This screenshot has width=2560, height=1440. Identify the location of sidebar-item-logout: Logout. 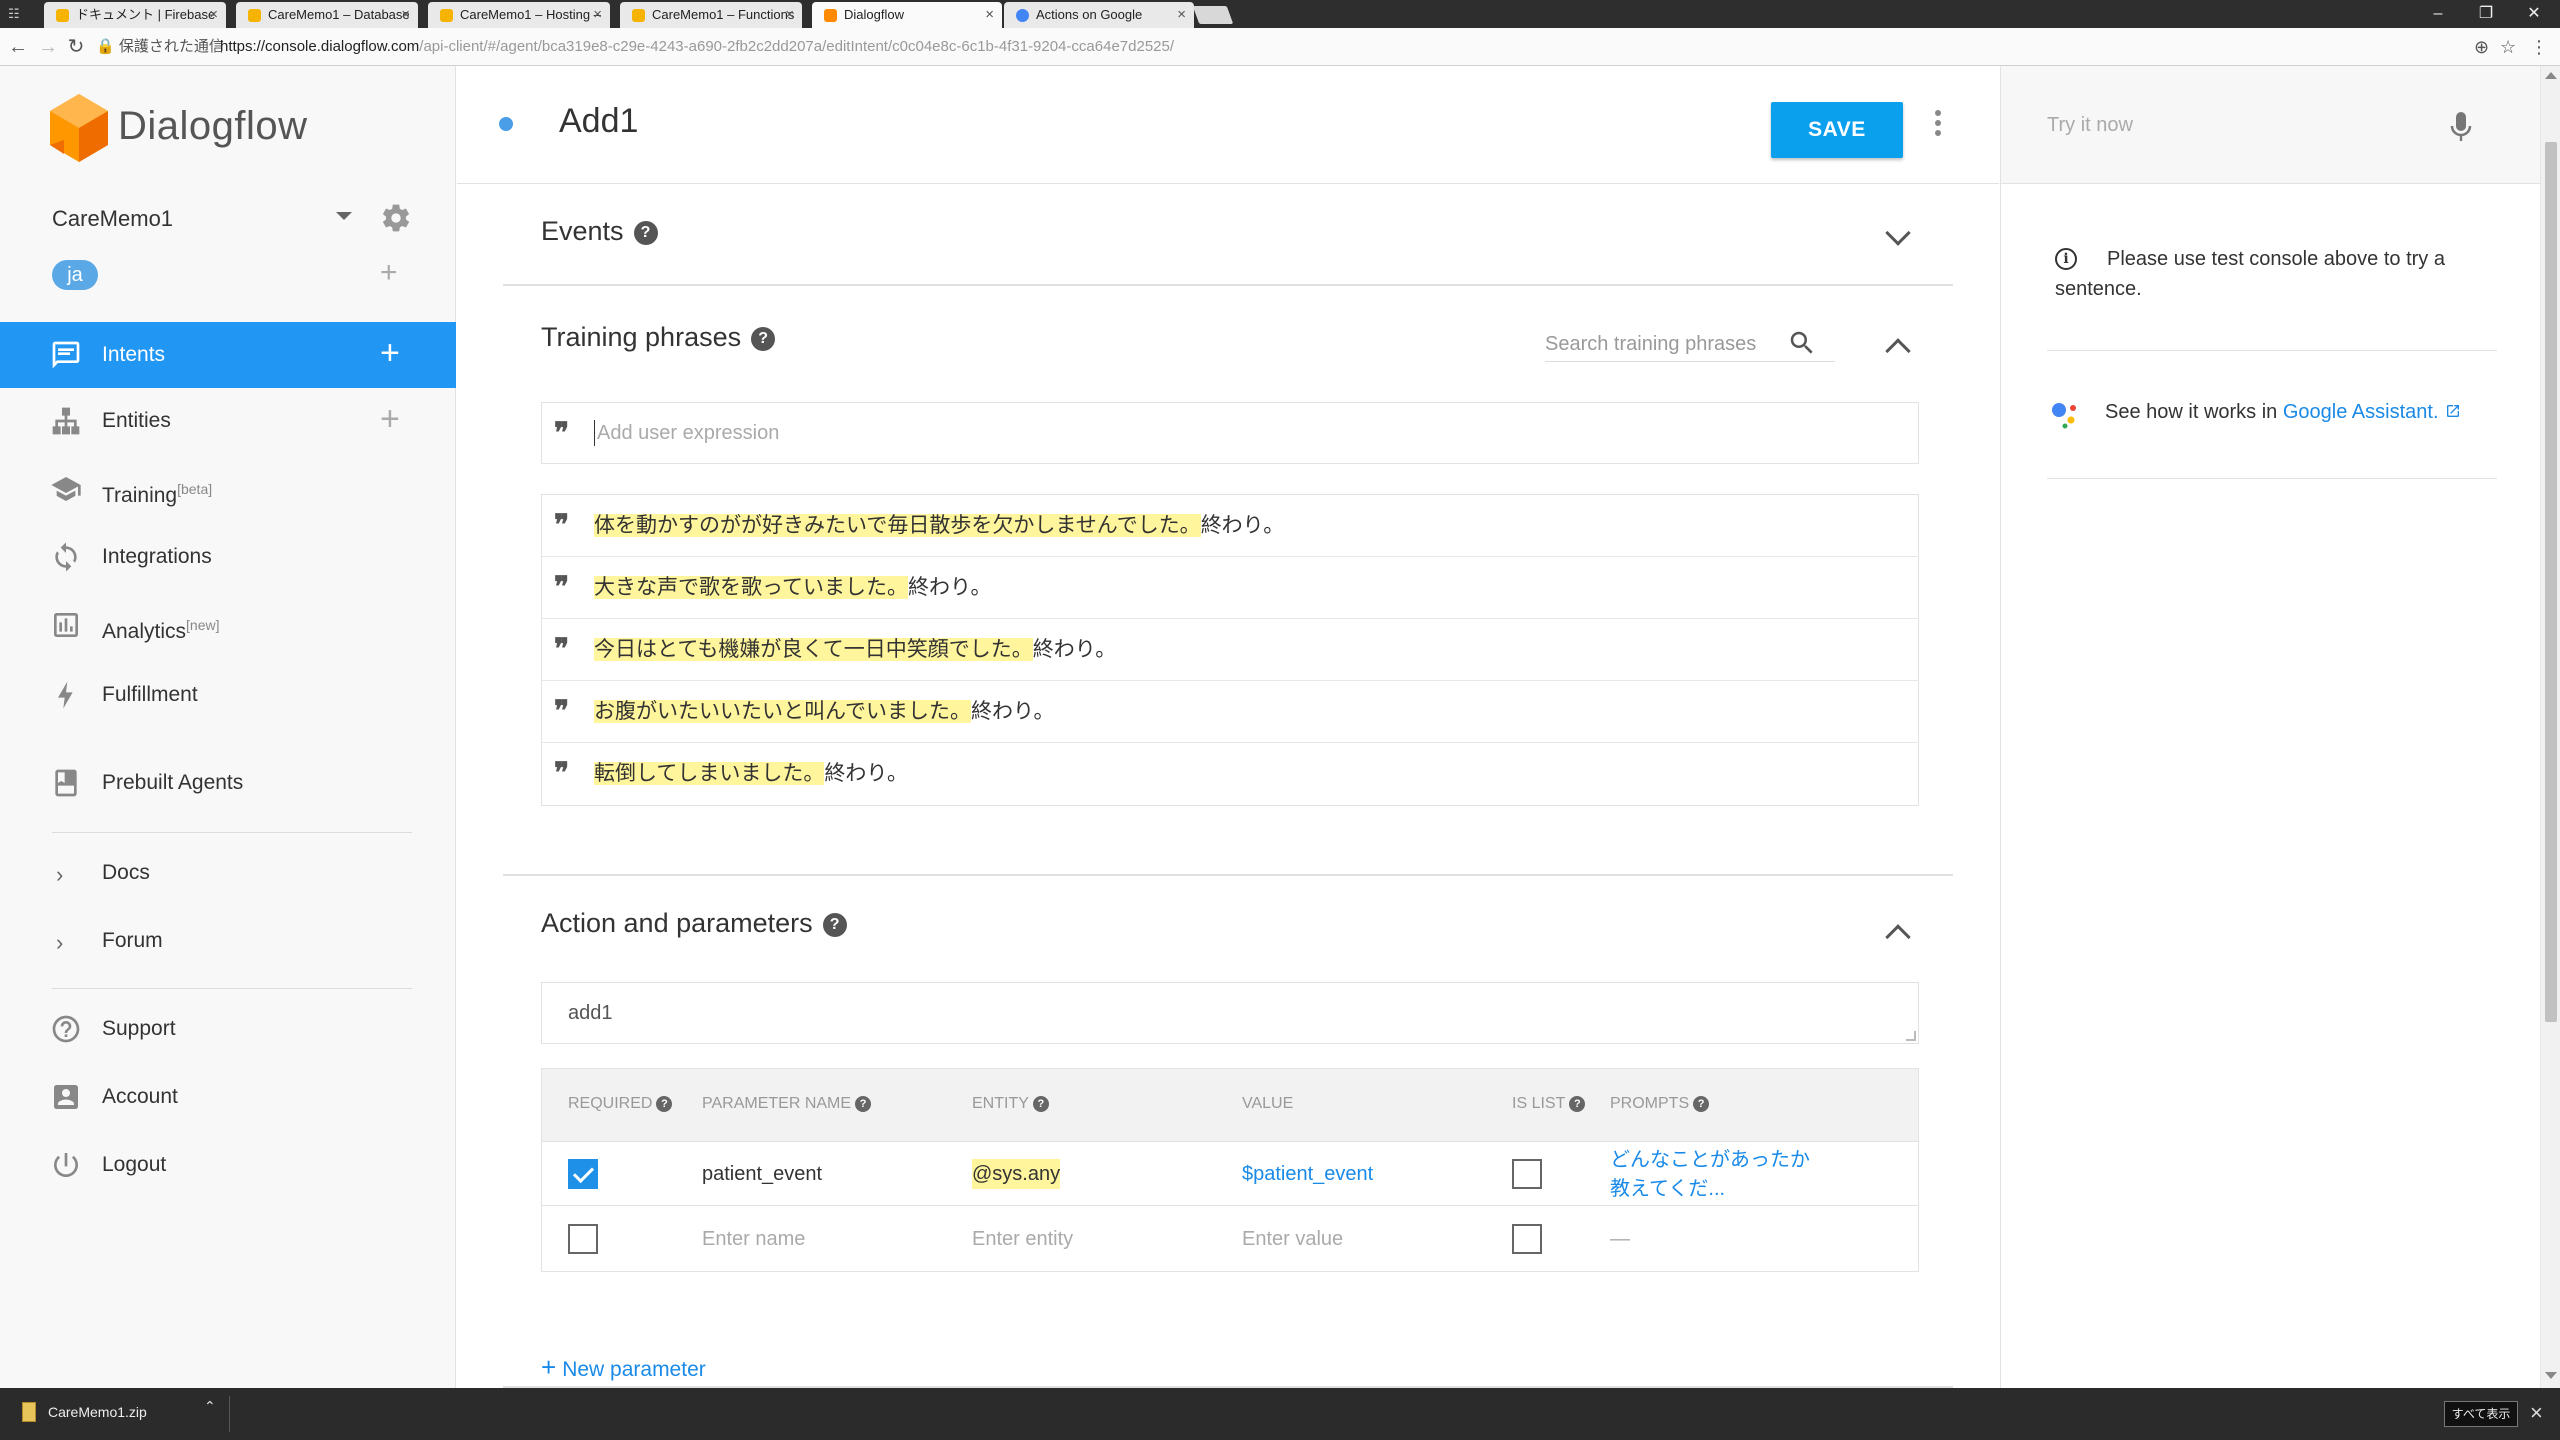
(228, 1165).